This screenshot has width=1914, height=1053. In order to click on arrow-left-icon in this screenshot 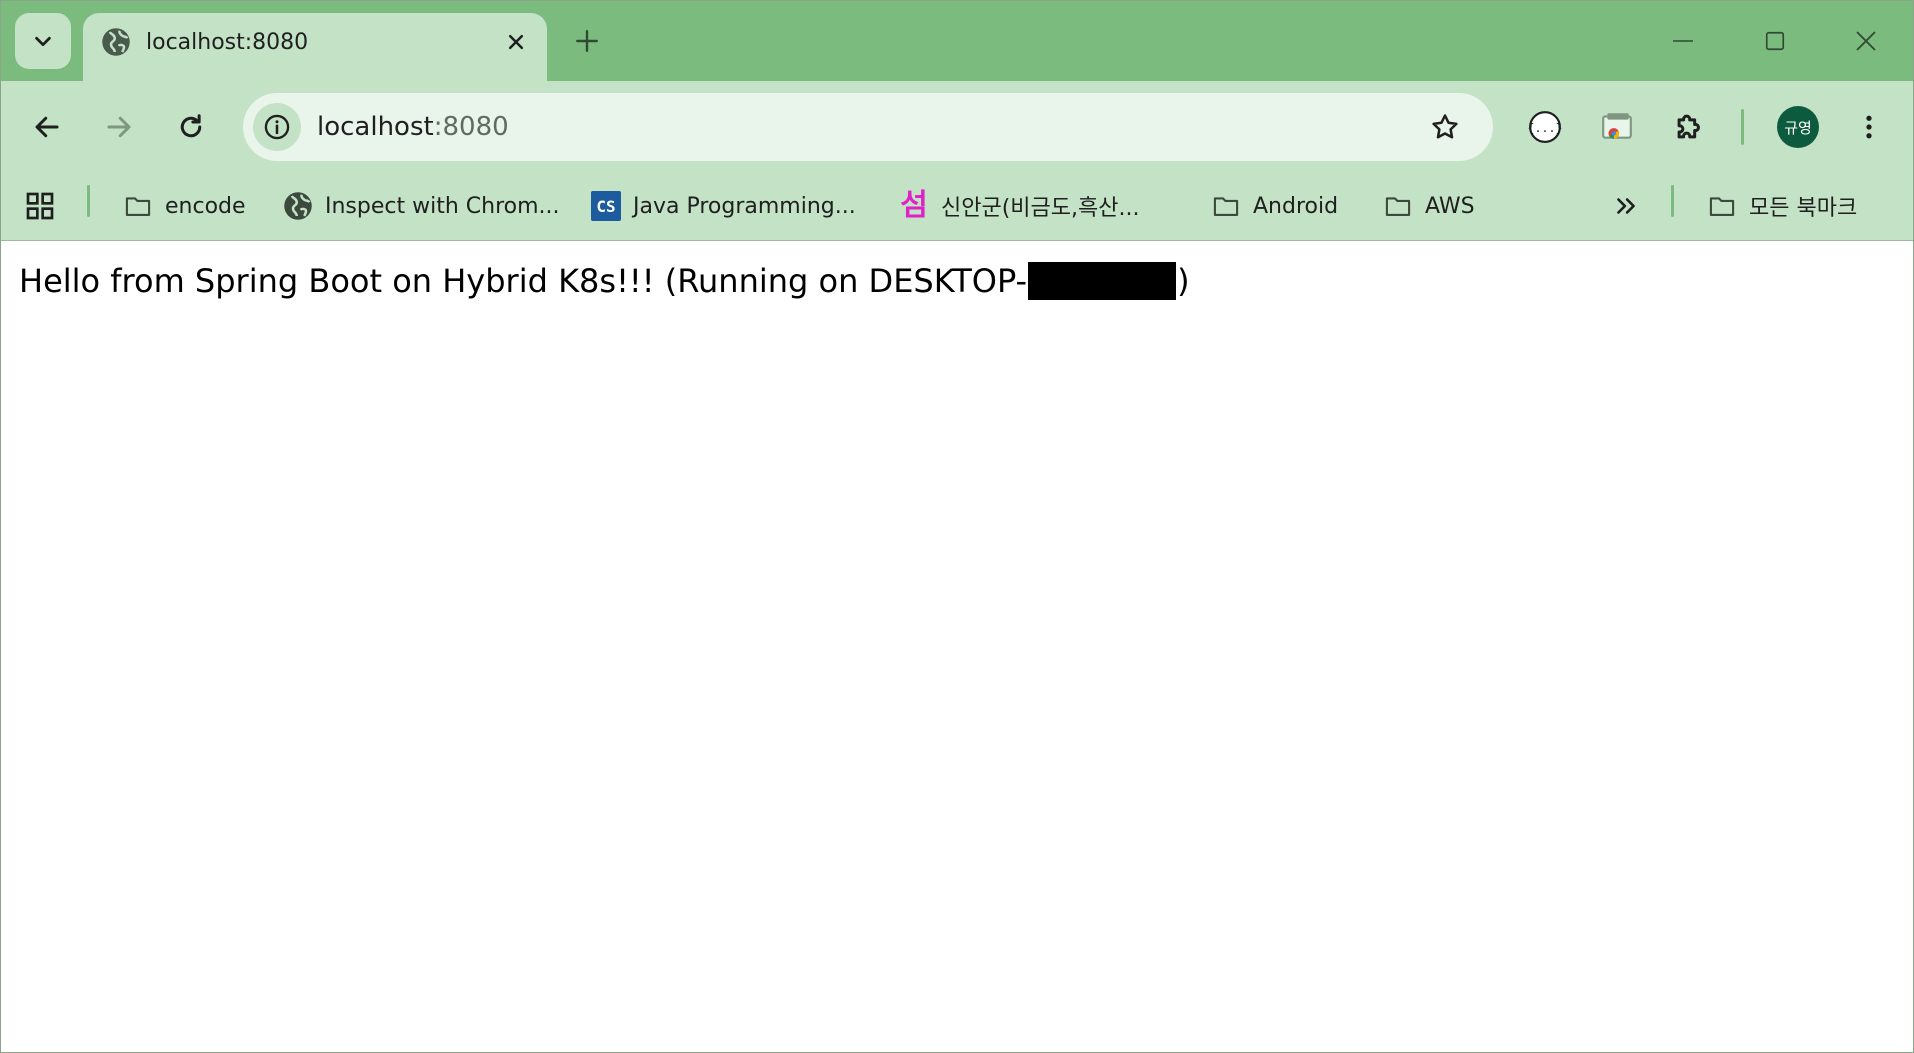, I will do `click(47, 127)`.